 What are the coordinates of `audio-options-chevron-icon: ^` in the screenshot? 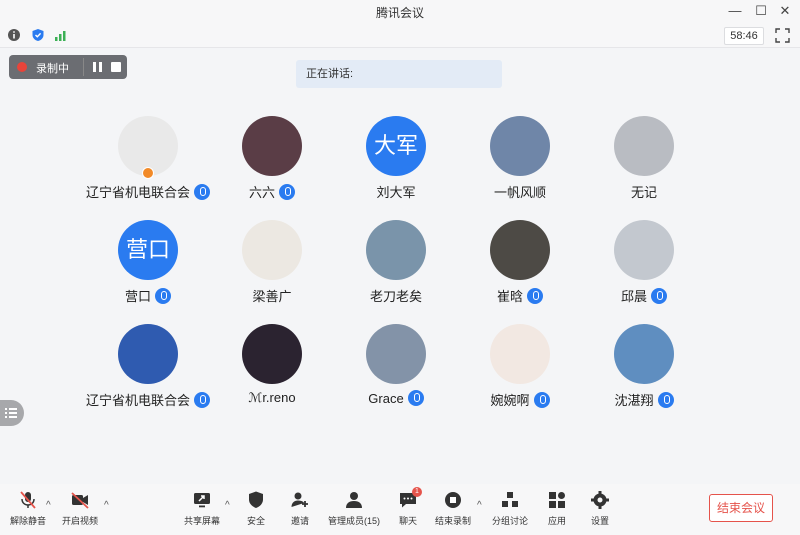 It's located at (48, 505).